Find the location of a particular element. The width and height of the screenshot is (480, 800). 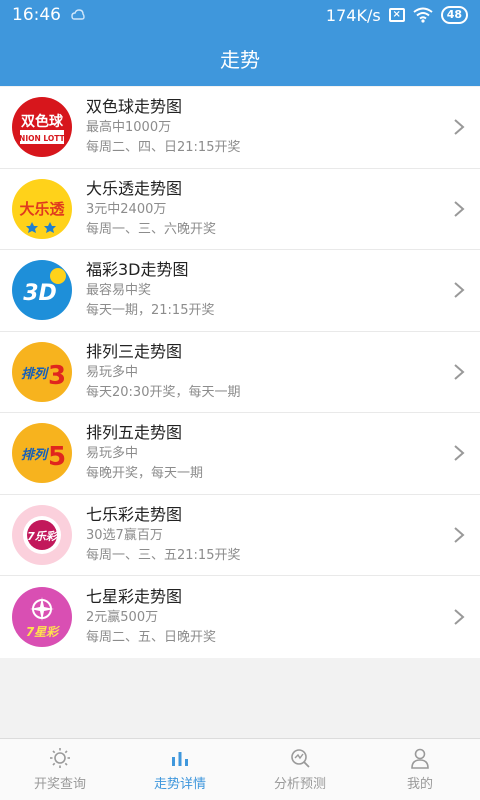

list-item-fucai3d: 3D 福彩3D走势图 最容易中奖 每天一期，21:15开奖 is located at coordinates (240, 291).